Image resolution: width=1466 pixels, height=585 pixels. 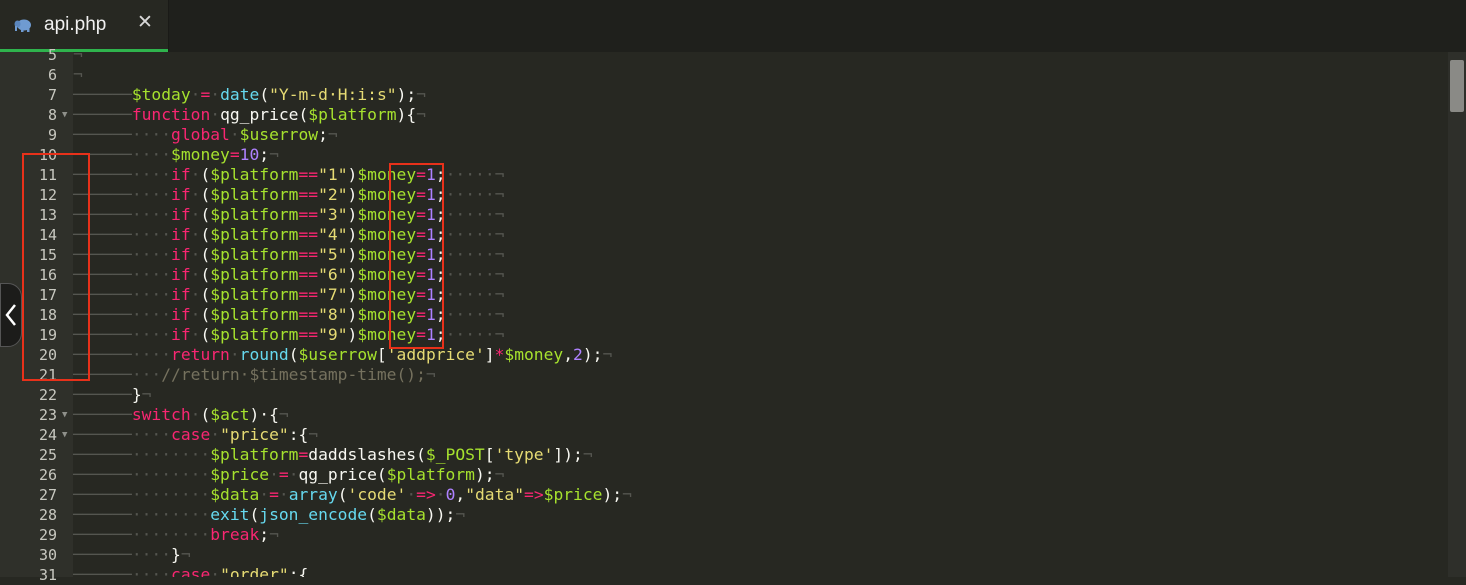 I want to click on vertical-scrollbar, so click(x=1457, y=314).